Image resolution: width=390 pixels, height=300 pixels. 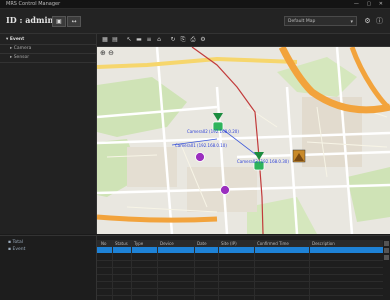 I want to click on print-icon: ⎙, so click(x=193, y=40).